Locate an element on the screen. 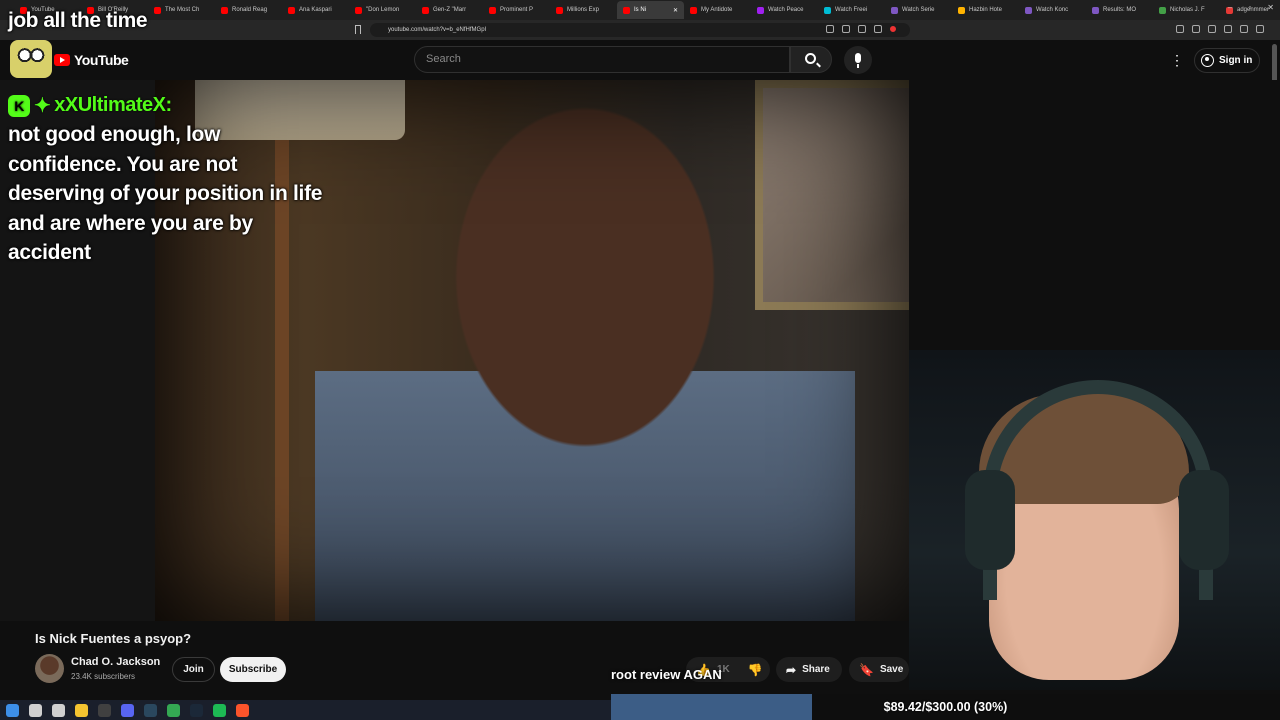  tab-label: Gen-Z "Marr is located at coordinates (450, 10).